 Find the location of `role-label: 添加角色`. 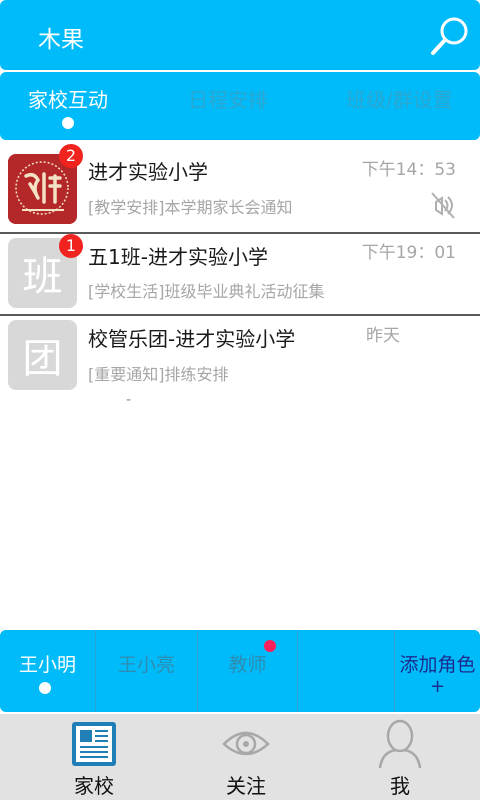

role-label: 添加角色 is located at coordinates (437, 665).